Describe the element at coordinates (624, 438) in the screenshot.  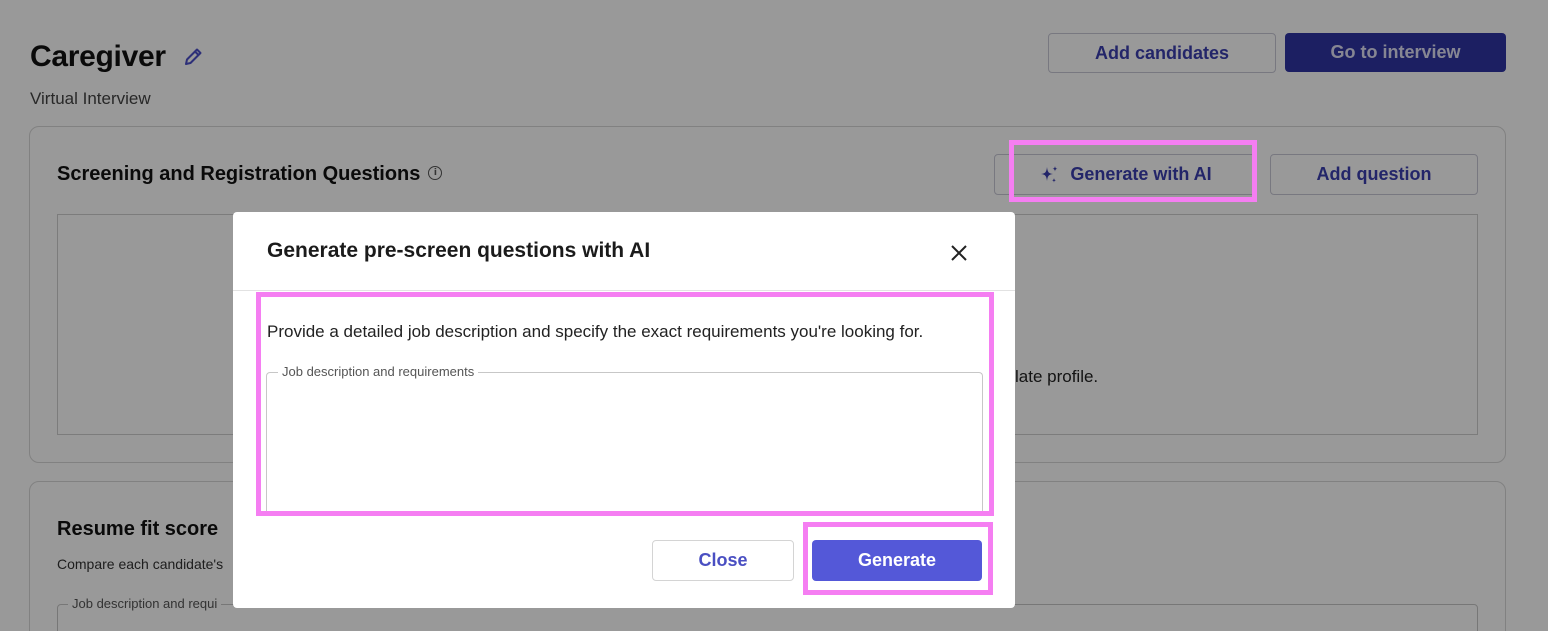
I see `job-description-textarea: Job description and requirements` at that location.